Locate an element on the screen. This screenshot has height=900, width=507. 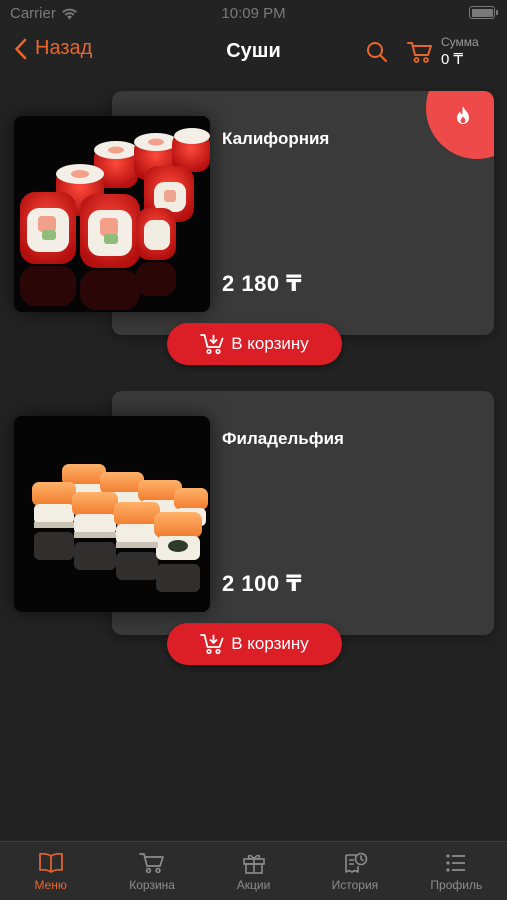
tab-label: Акции is located at coordinates (253, 885).